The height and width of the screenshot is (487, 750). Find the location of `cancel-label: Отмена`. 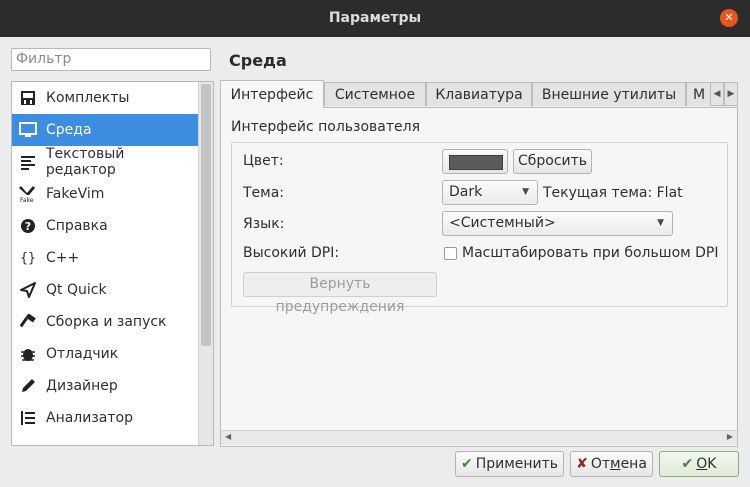

cancel-label: Отмена is located at coordinates (618, 464).